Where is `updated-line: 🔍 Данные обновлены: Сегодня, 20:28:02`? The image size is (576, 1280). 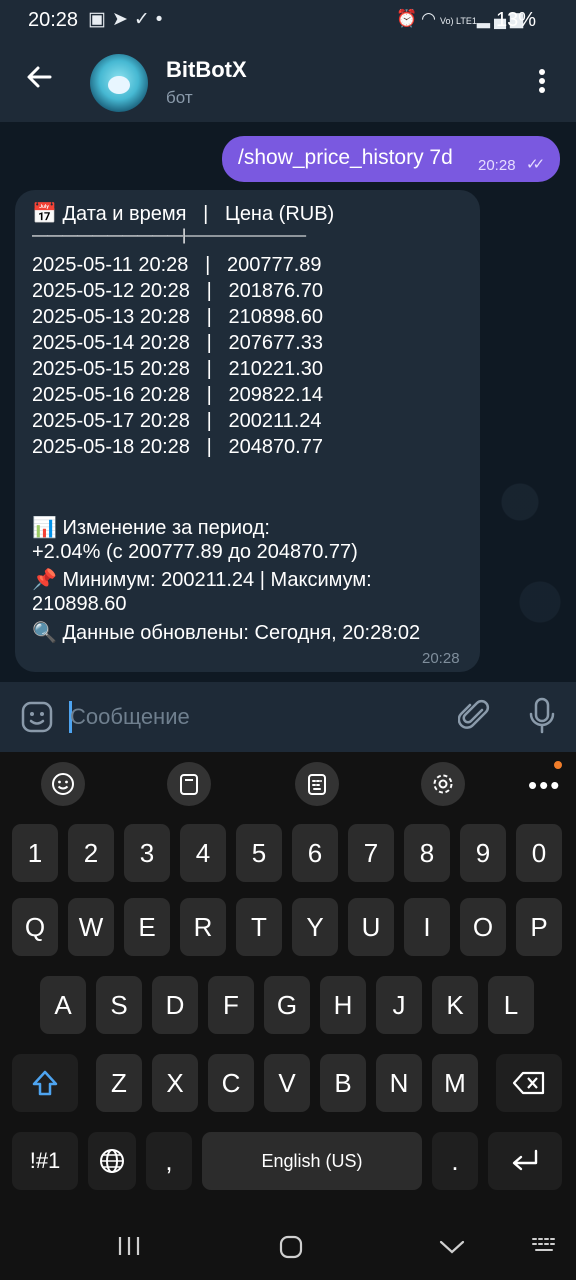 updated-line: 🔍 Данные обновлены: Сегодня, 20:28:02 is located at coordinates (226, 633).